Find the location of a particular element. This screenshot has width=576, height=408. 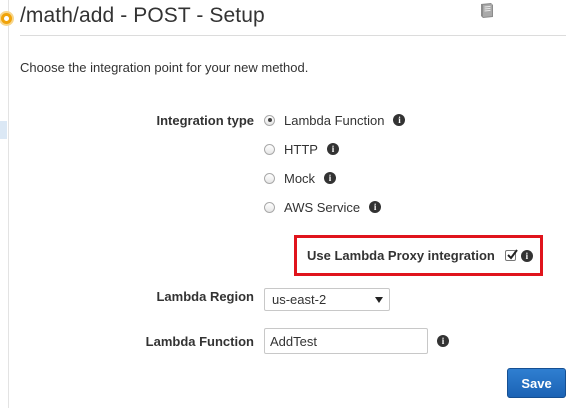

lambda-proxy-checkbox is located at coordinates (511, 255).